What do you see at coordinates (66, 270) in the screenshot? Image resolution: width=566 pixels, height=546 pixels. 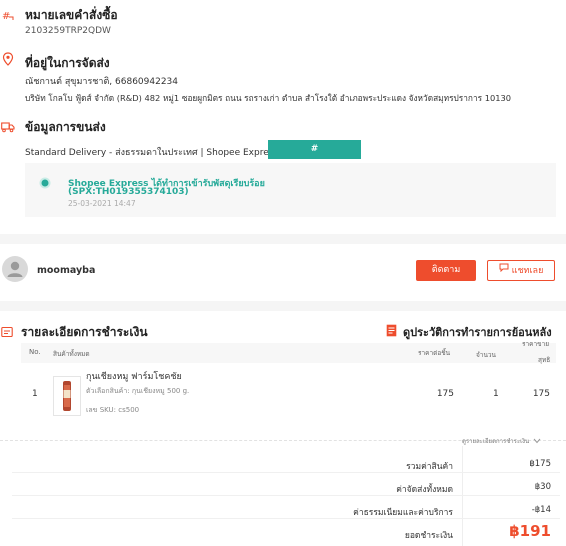 I see `seller-name: moomayba` at bounding box center [66, 270].